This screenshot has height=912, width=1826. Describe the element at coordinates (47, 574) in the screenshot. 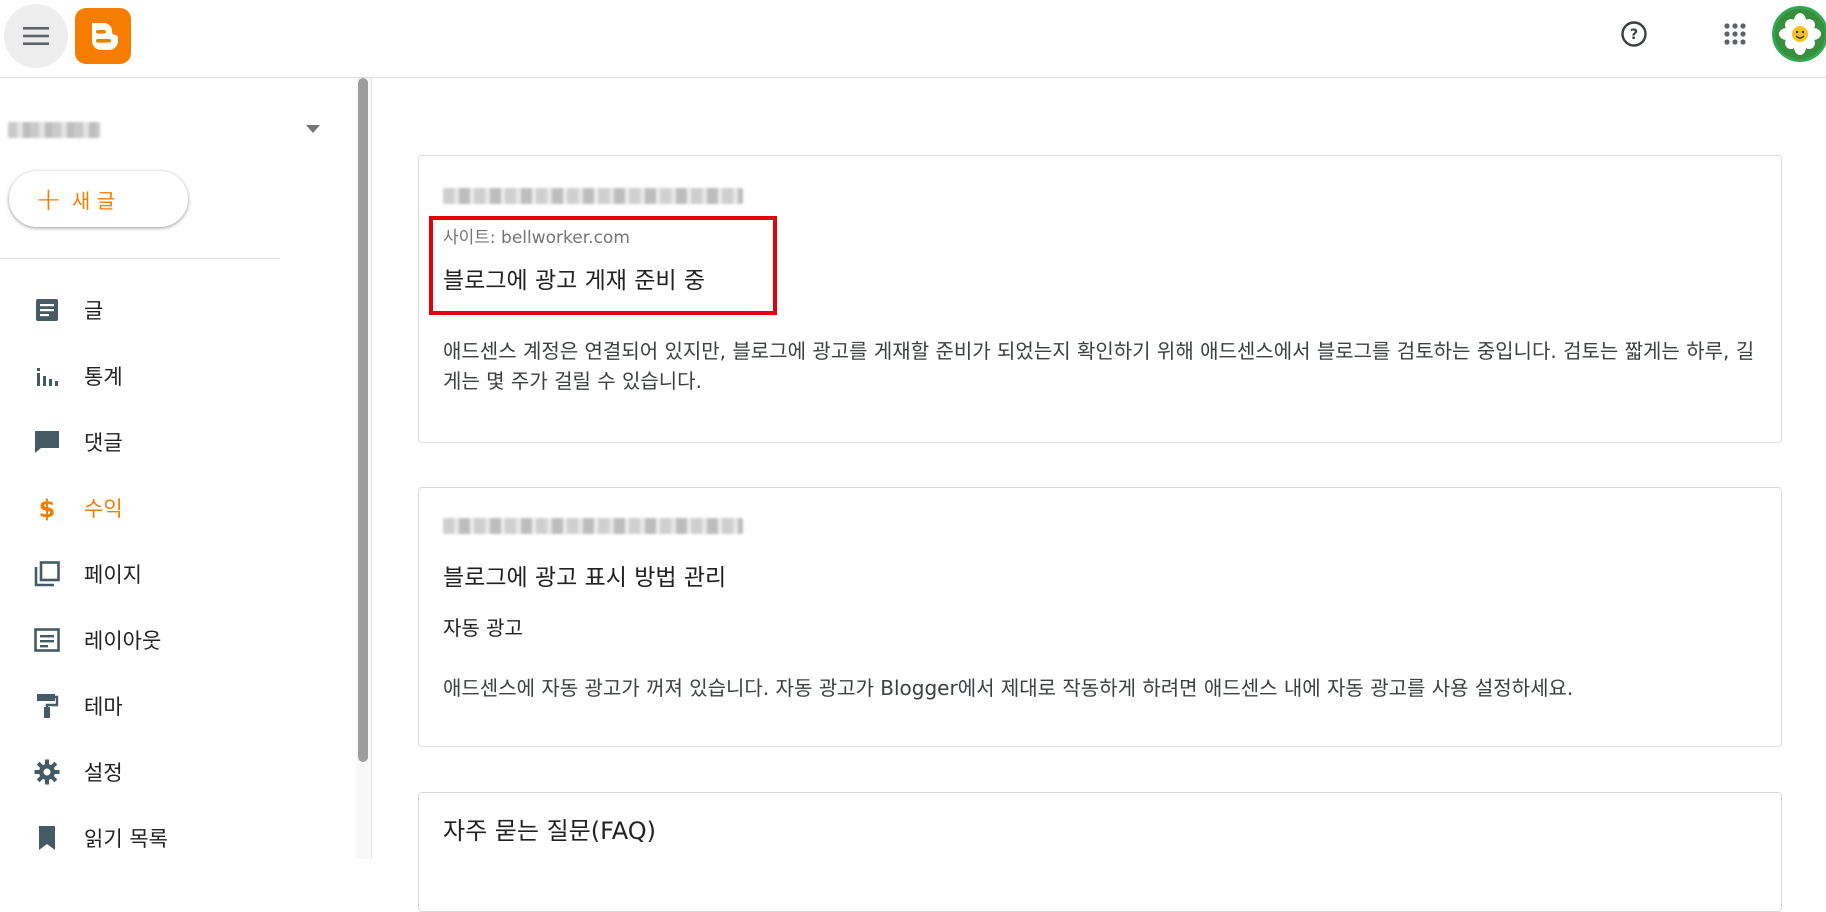

I see `pages-icon` at that location.